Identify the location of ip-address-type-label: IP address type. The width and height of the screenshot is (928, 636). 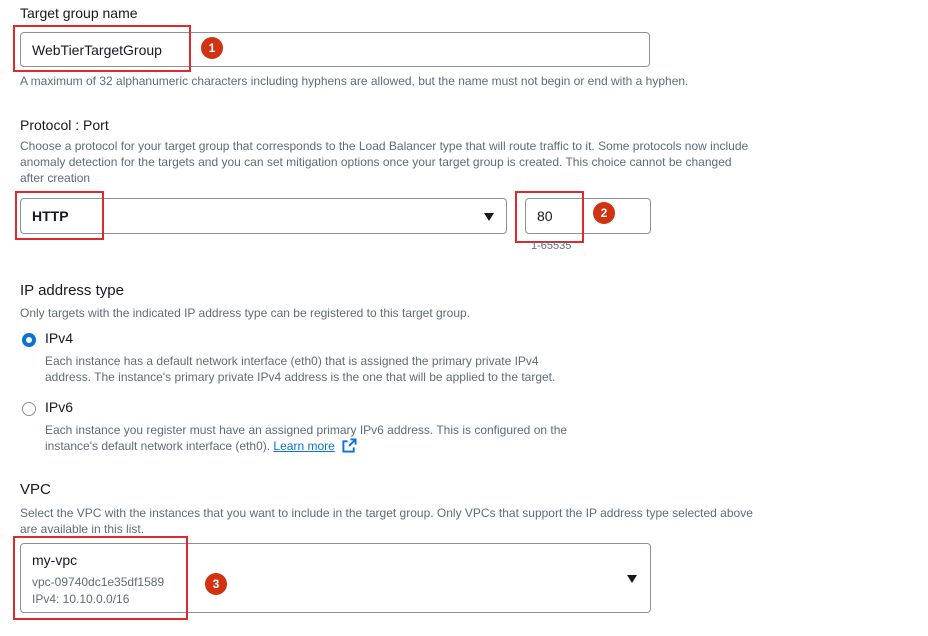
(72, 290).